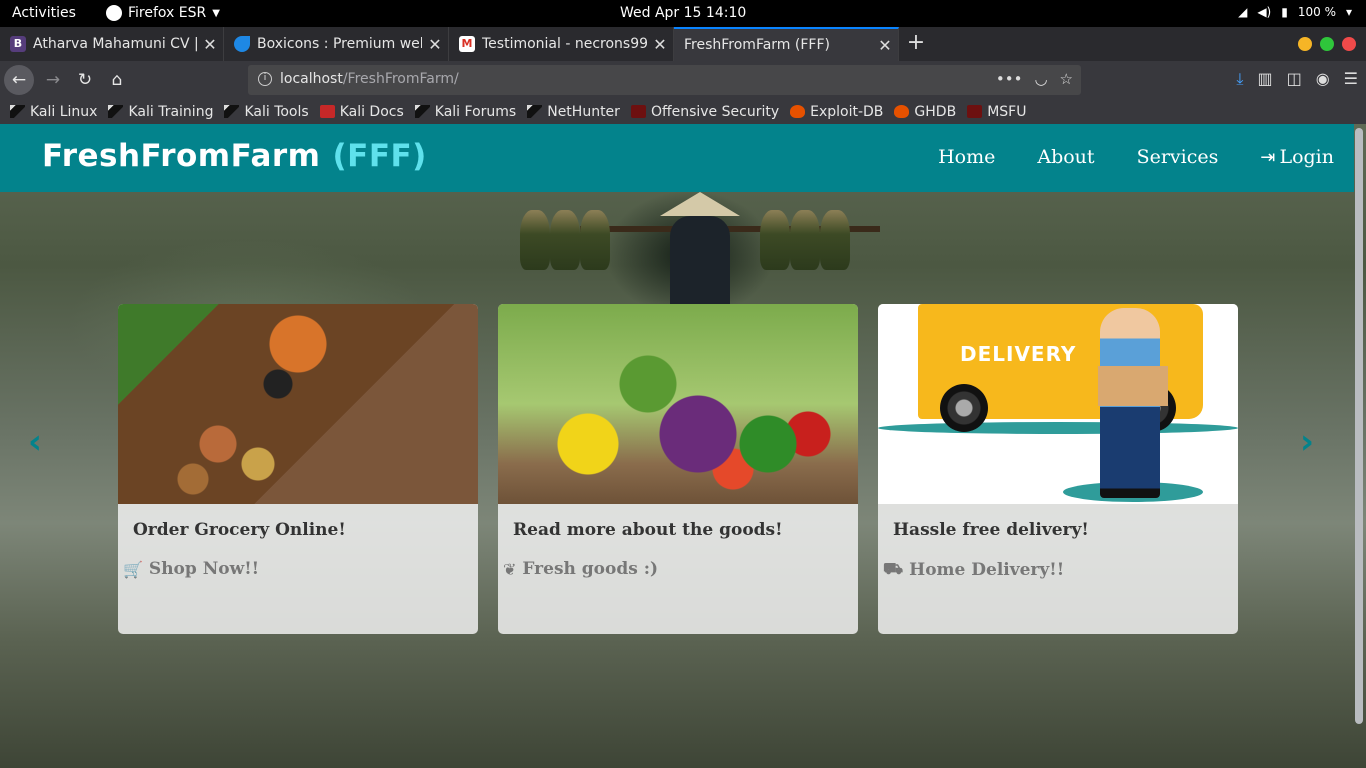 The height and width of the screenshot is (768, 1366). What do you see at coordinates (916, 44) in the screenshot?
I see `new-tab-button: +` at bounding box center [916, 44].